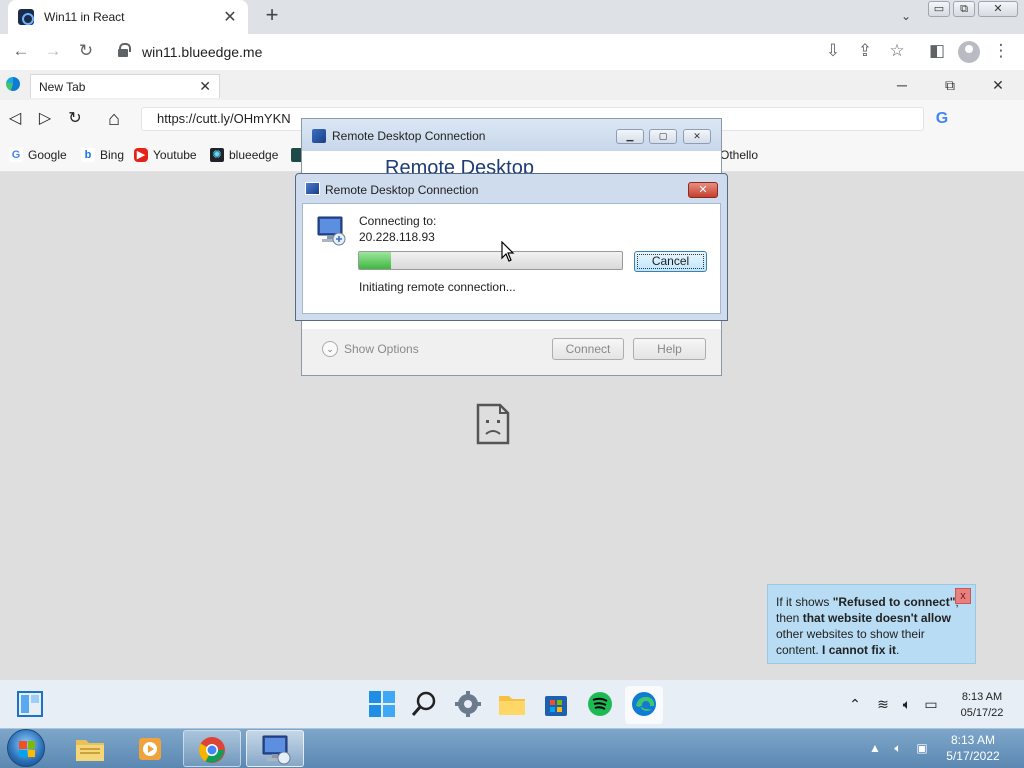  What do you see at coordinates (898, 650) in the screenshot?
I see `note-text: .` at bounding box center [898, 650].